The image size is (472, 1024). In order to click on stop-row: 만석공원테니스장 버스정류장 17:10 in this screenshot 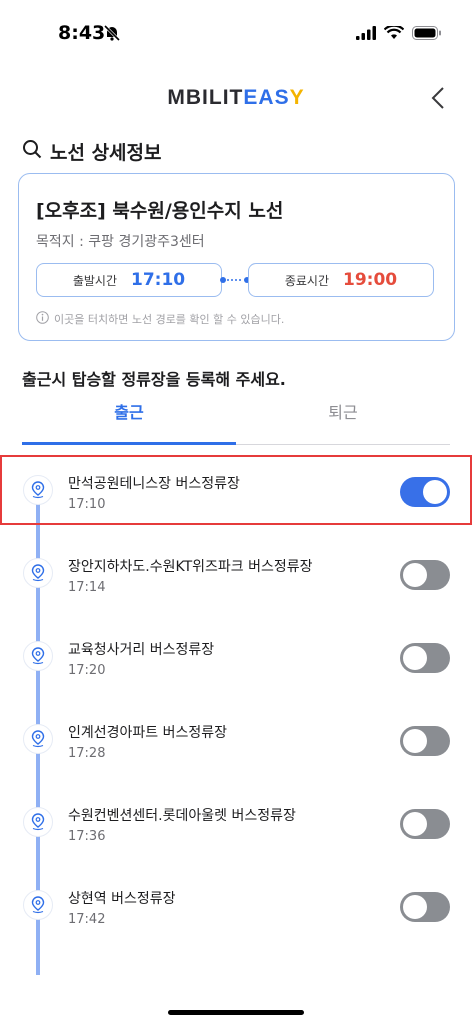, I will do `click(236, 490)`.